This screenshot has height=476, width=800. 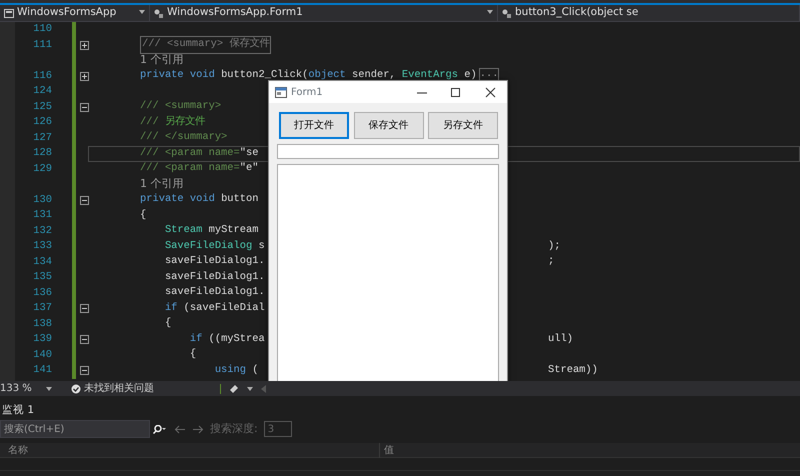 I want to click on scroll-left-icon, so click(x=263, y=388).